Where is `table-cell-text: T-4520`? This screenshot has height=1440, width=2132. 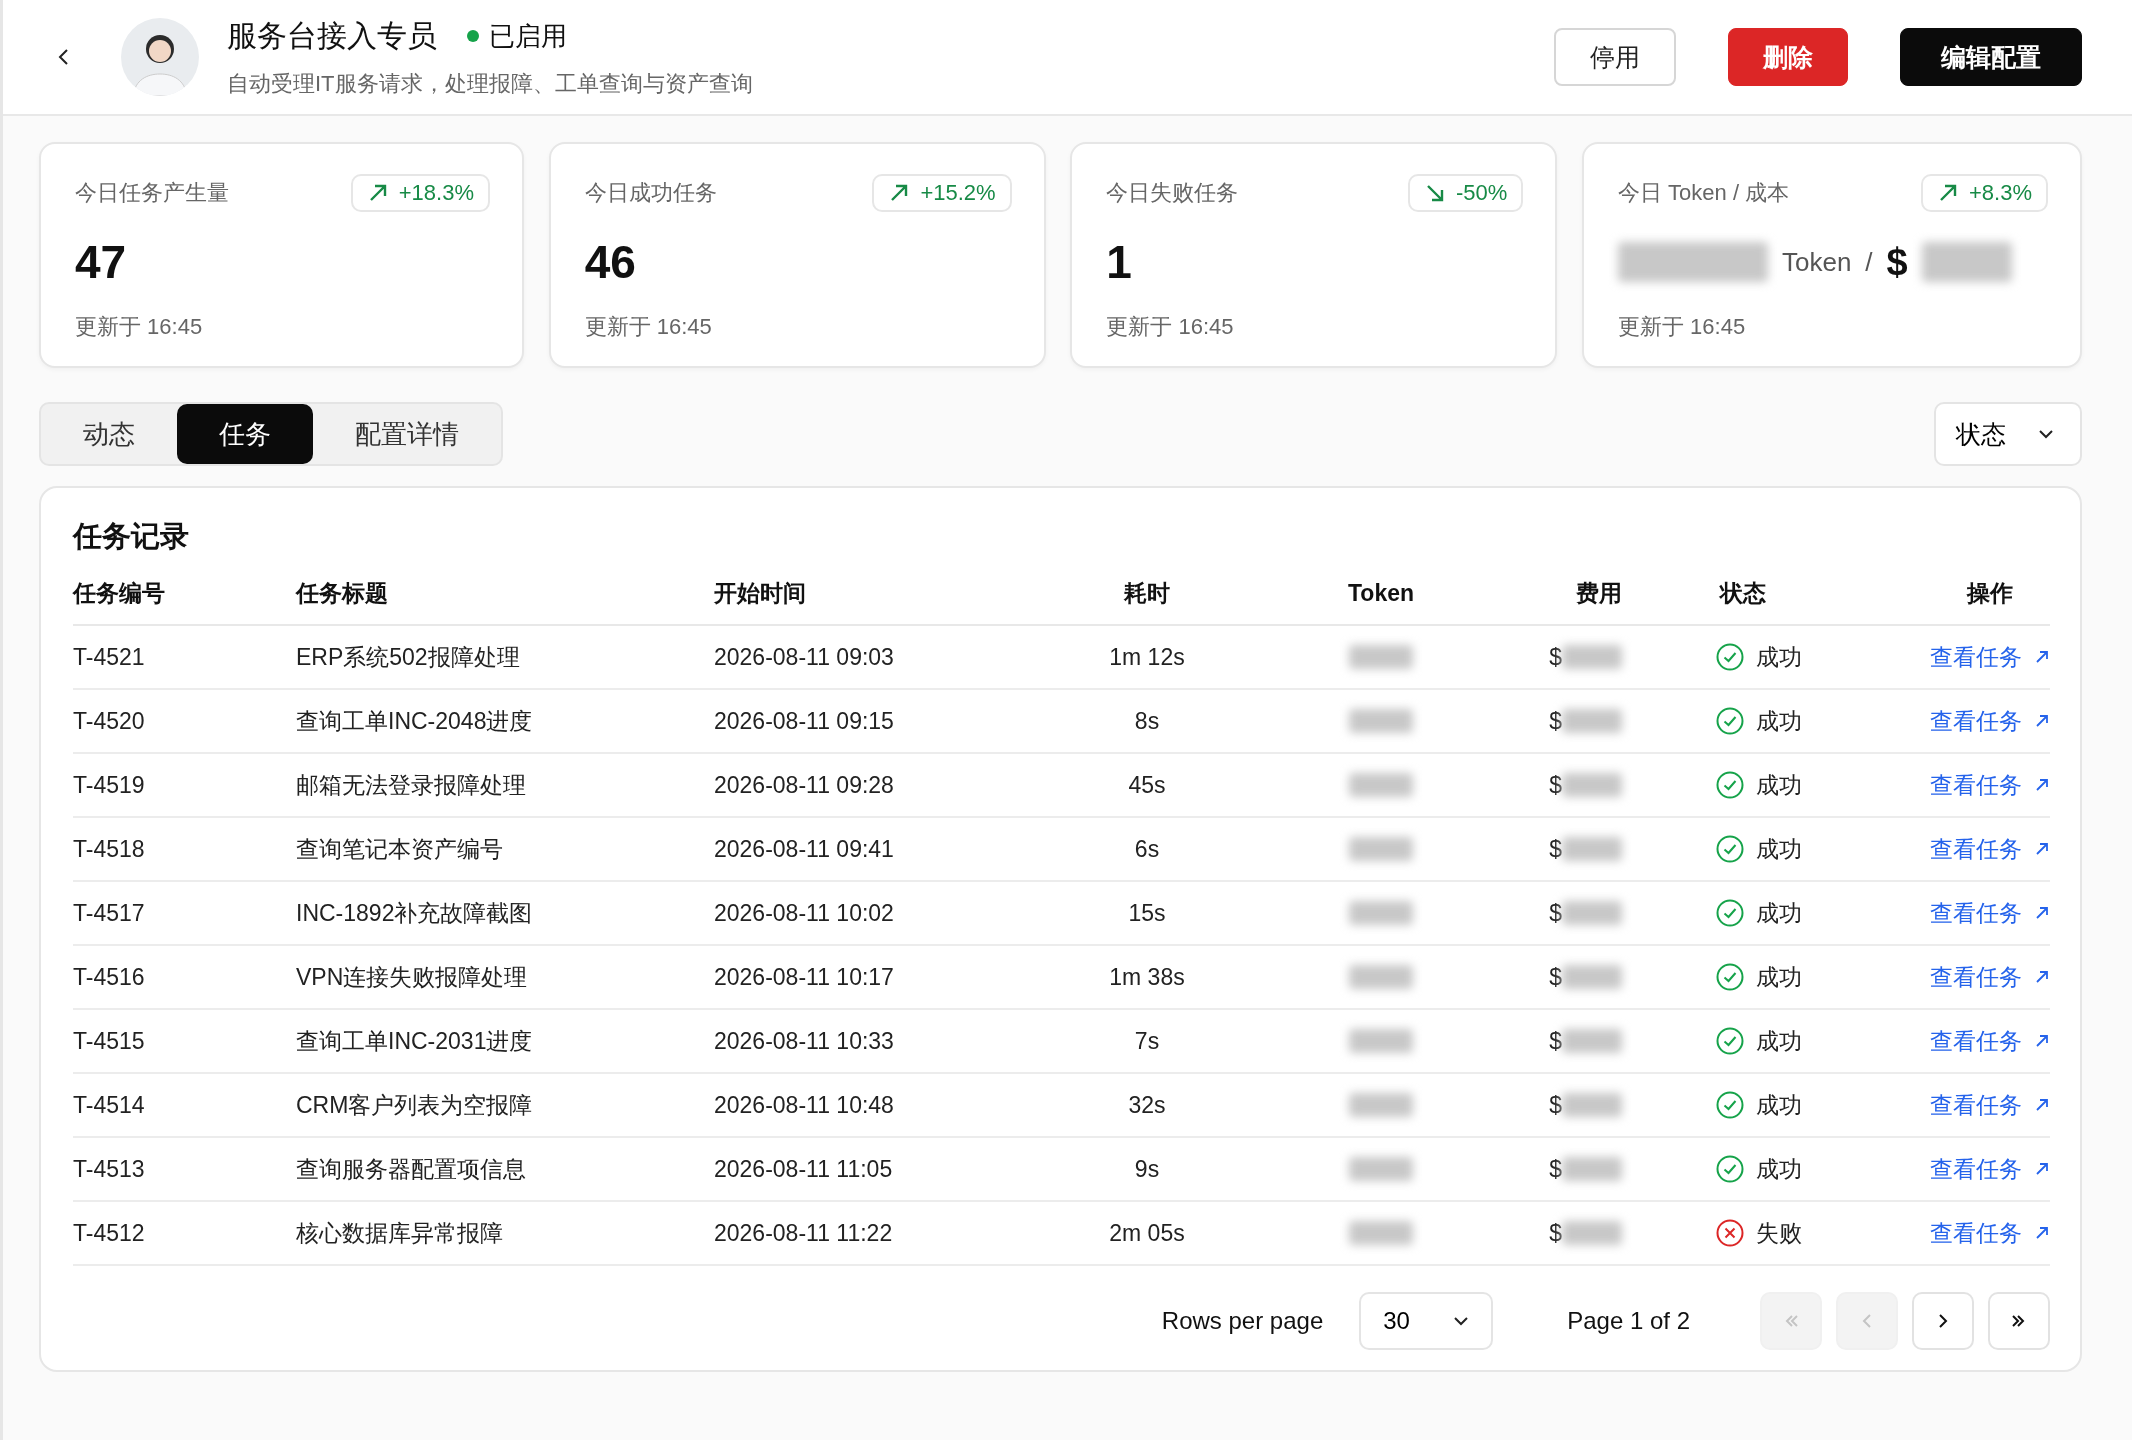
table-cell-text: T-4520 is located at coordinates (109, 721).